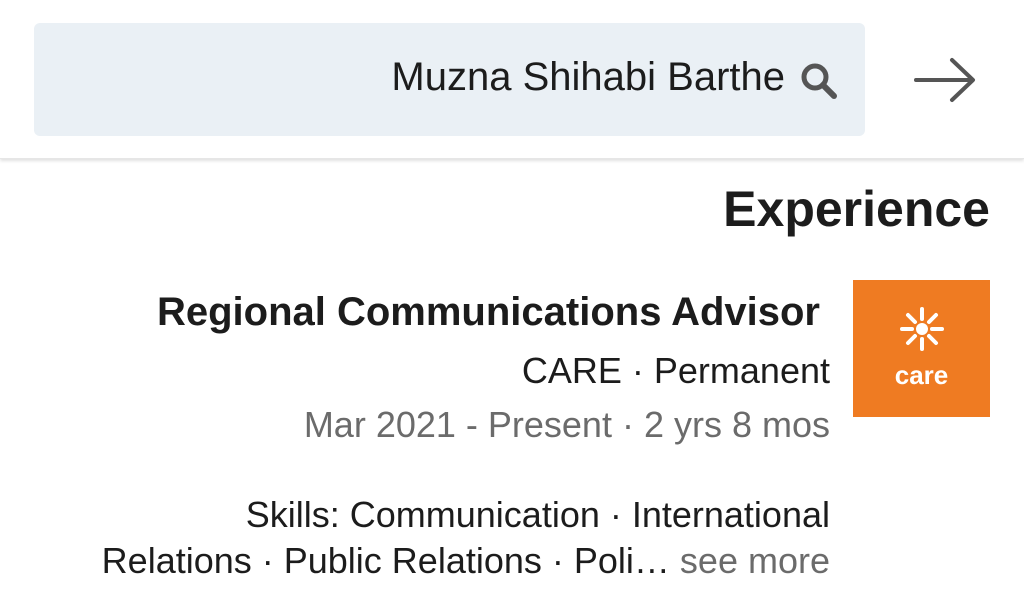 This screenshot has height=593, width=1024. What do you see at coordinates (488, 312) in the screenshot?
I see `job-title: Regional Communications Advisor` at bounding box center [488, 312].